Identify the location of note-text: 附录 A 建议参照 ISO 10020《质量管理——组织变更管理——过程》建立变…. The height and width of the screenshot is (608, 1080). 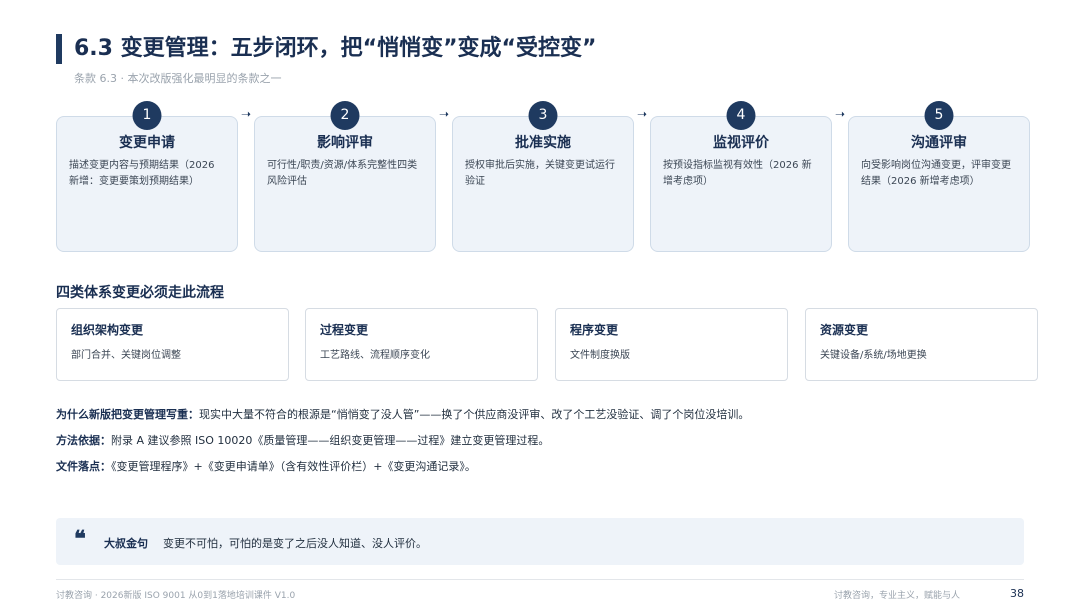
(330, 440).